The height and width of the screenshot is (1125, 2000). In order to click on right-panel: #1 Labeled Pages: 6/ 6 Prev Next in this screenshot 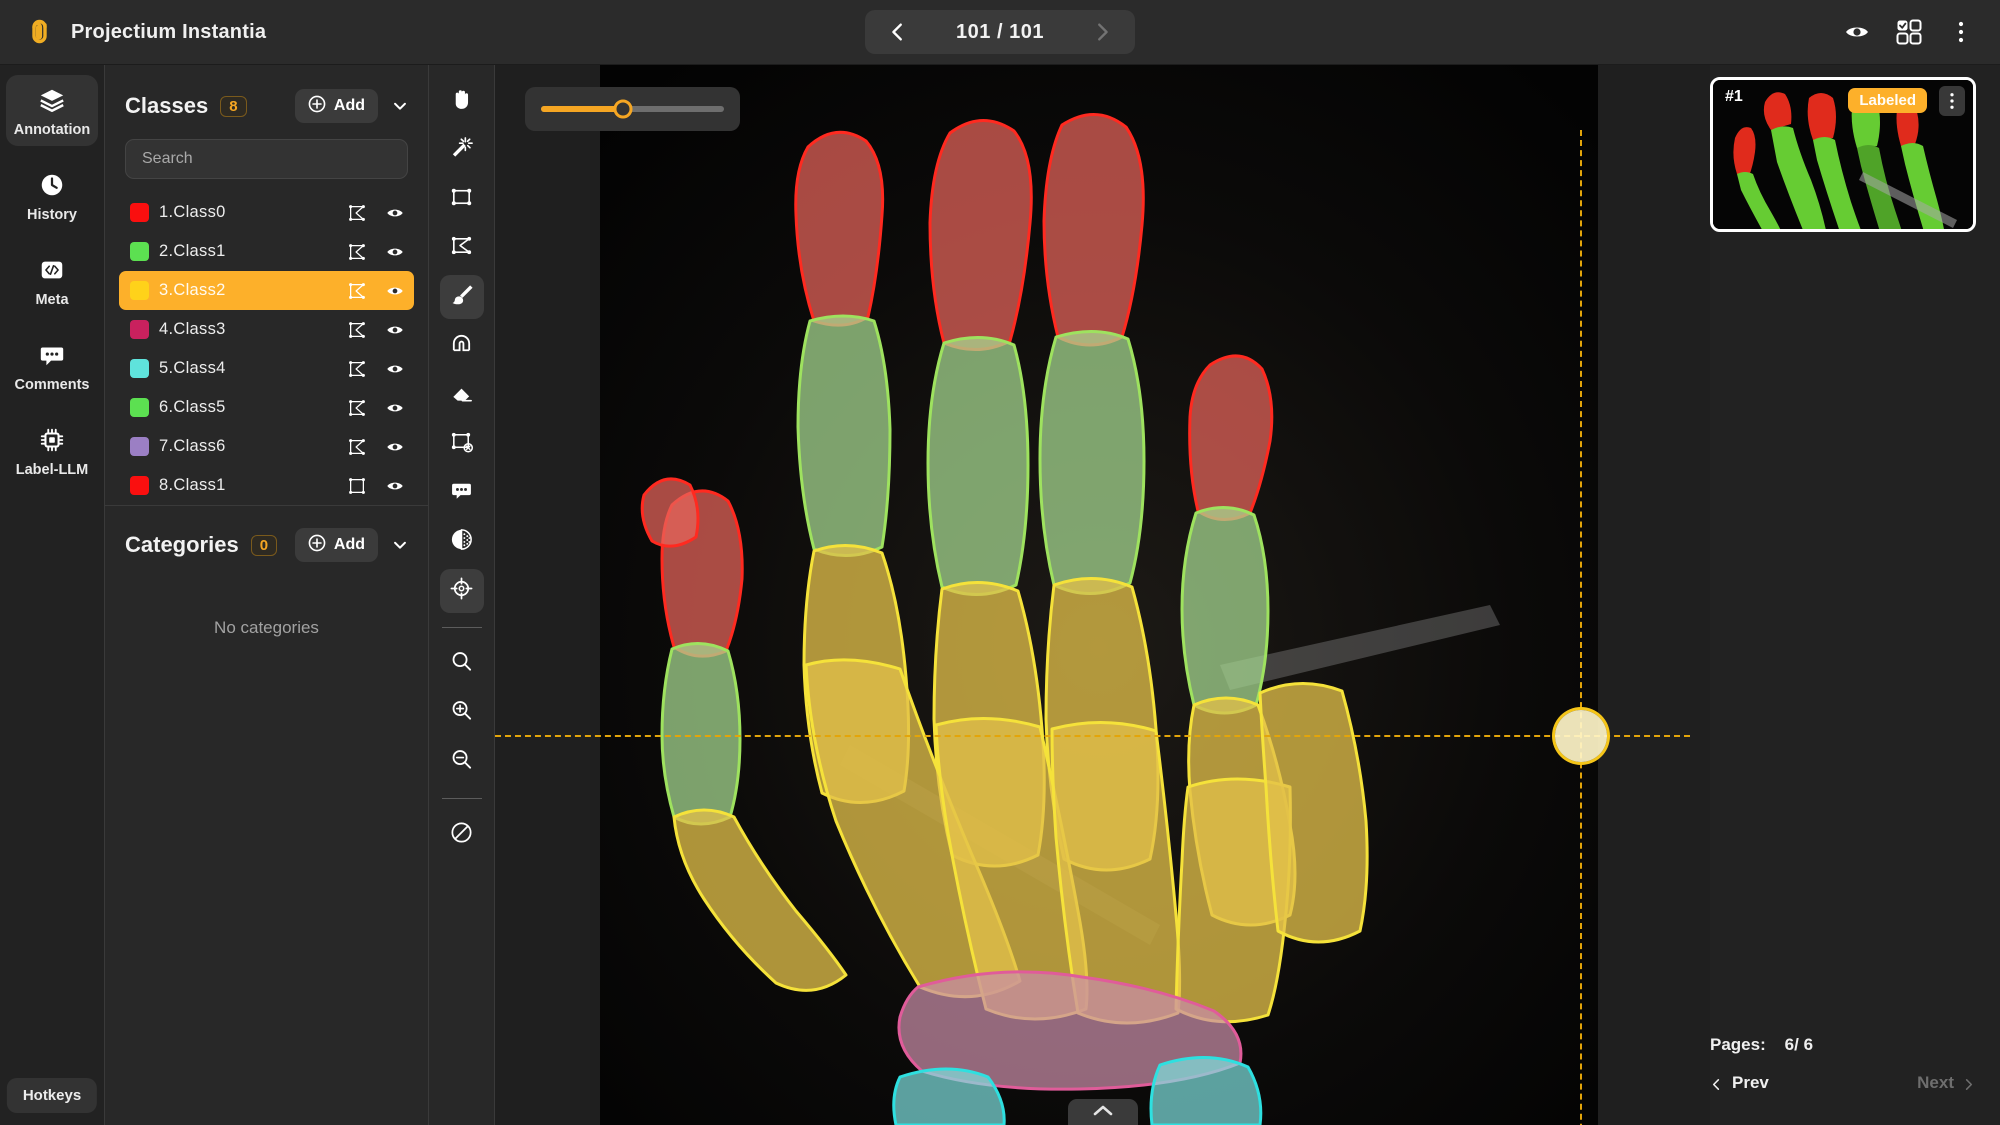, I will do `click(1855, 595)`.